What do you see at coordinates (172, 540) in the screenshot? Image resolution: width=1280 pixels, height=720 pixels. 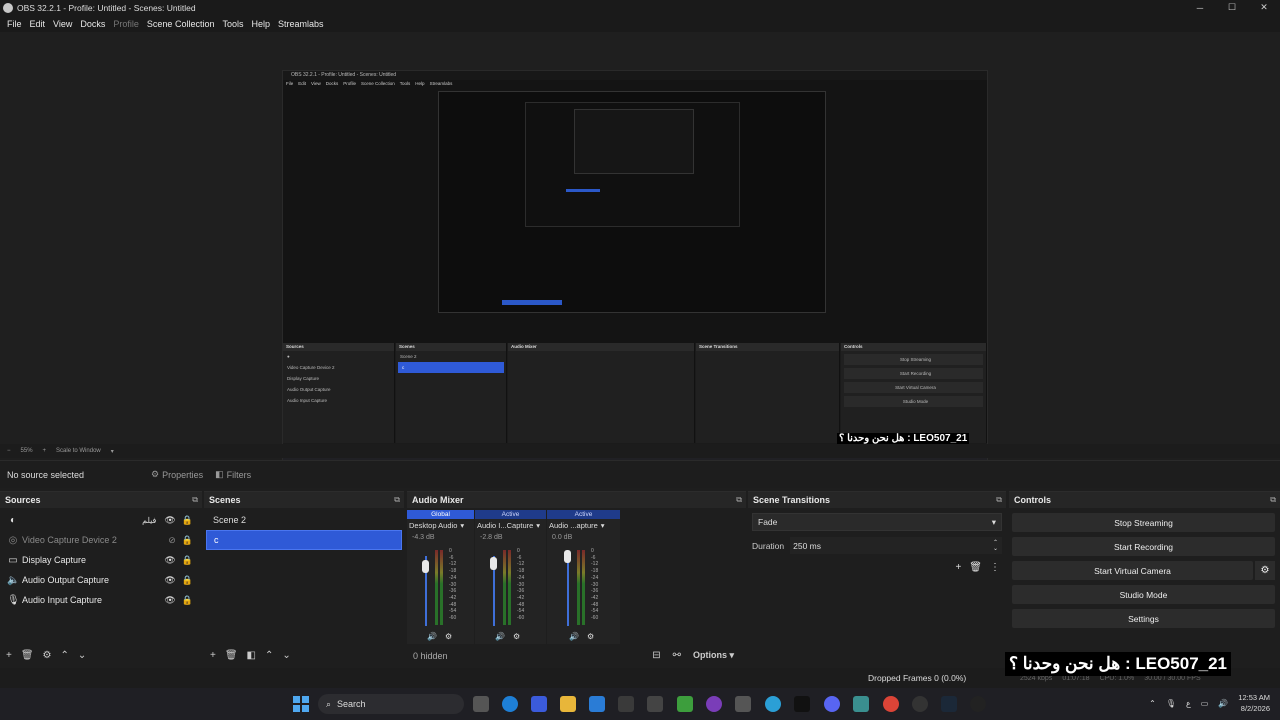 I see `eye-hidden-icon: ⊘` at bounding box center [172, 540].